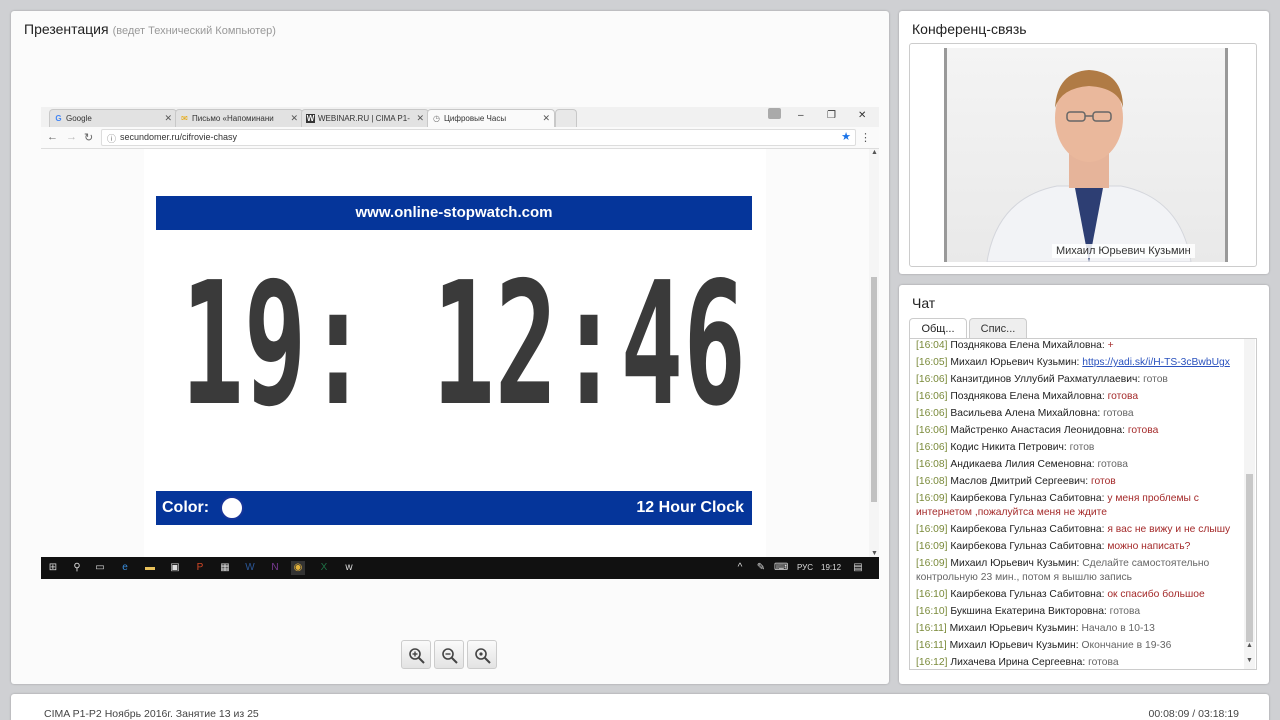  I want to click on message-author: Лихачева Ирина Сергеевна:, so click(1018, 662).